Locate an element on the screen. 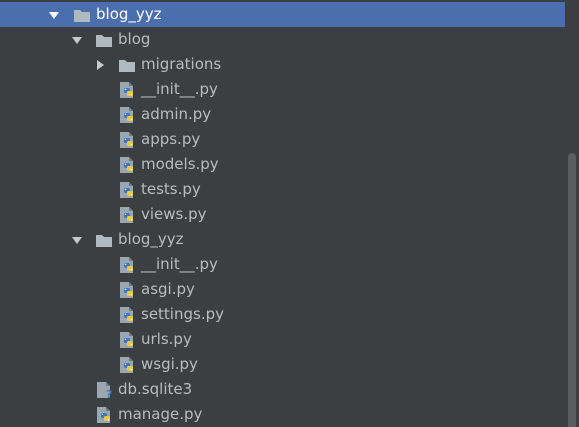 This screenshot has height=427, width=579. tree-item-blog-yyz: blog_yyz is located at coordinates (289, 239).